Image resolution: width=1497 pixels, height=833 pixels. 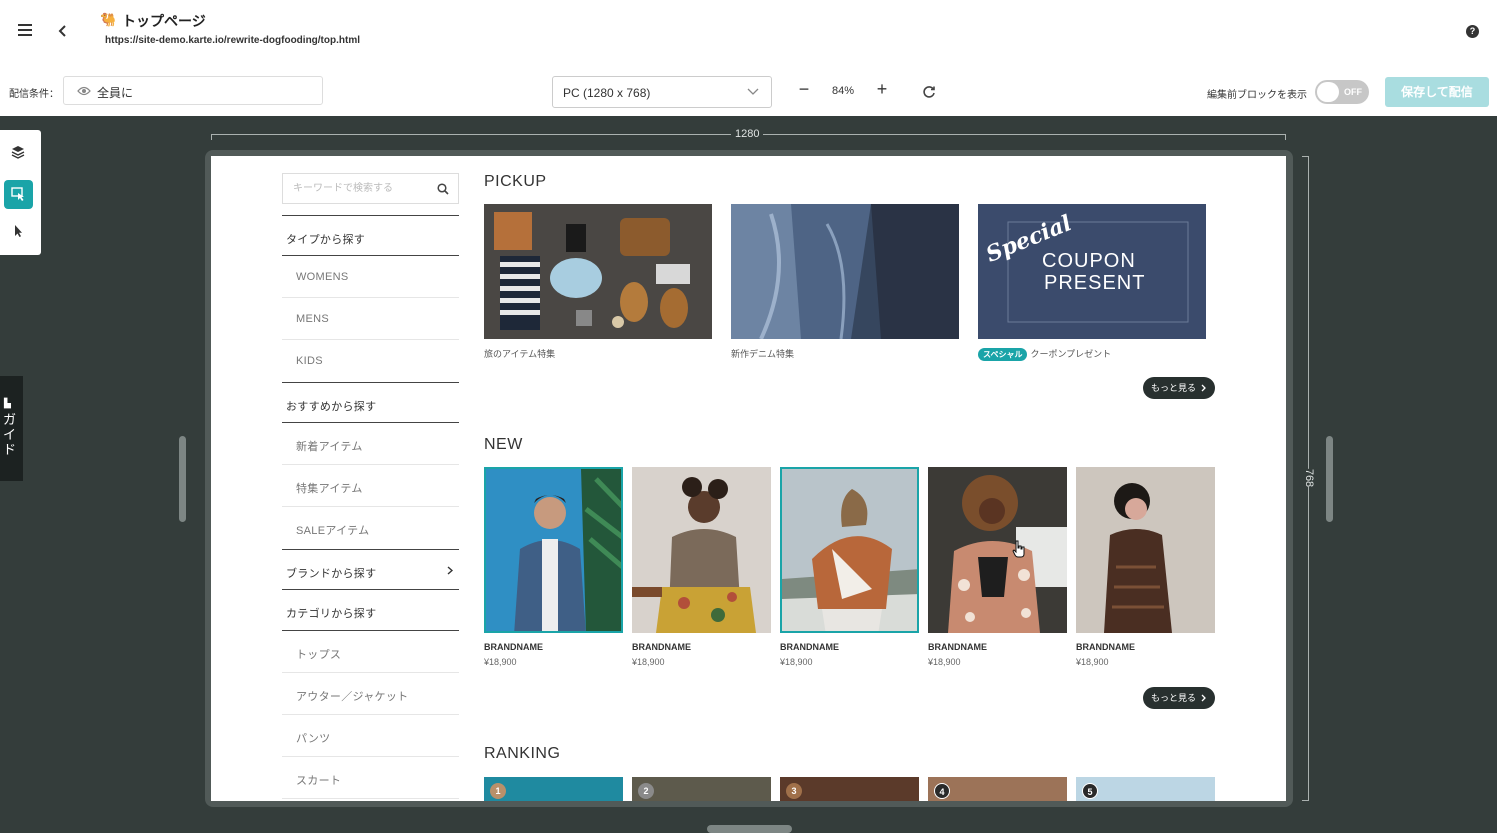 I want to click on resize-handle-left, so click(x=182, y=479).